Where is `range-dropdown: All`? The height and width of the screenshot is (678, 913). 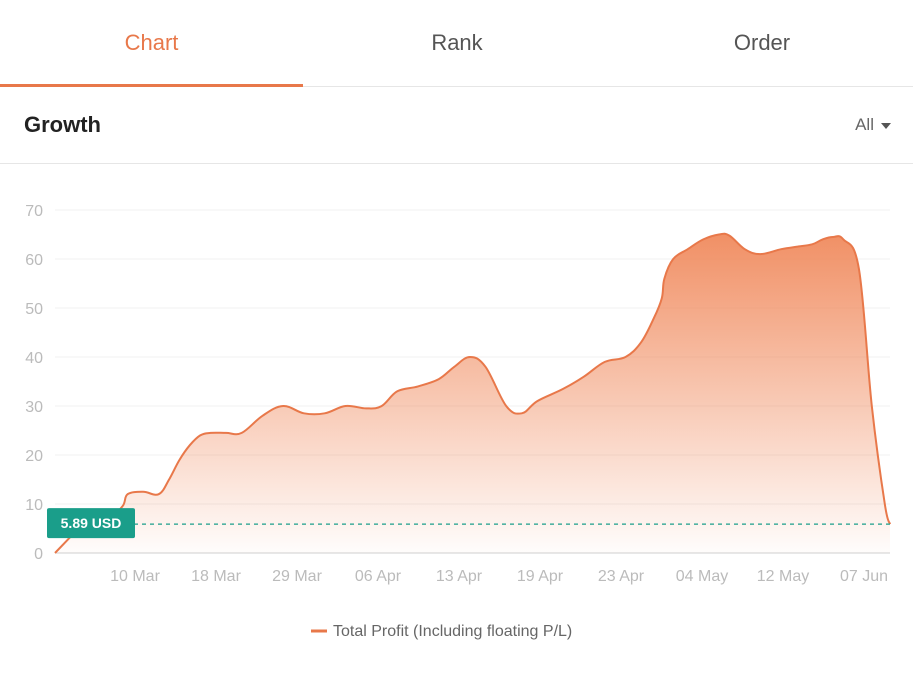
range-dropdown: All is located at coordinates (873, 125).